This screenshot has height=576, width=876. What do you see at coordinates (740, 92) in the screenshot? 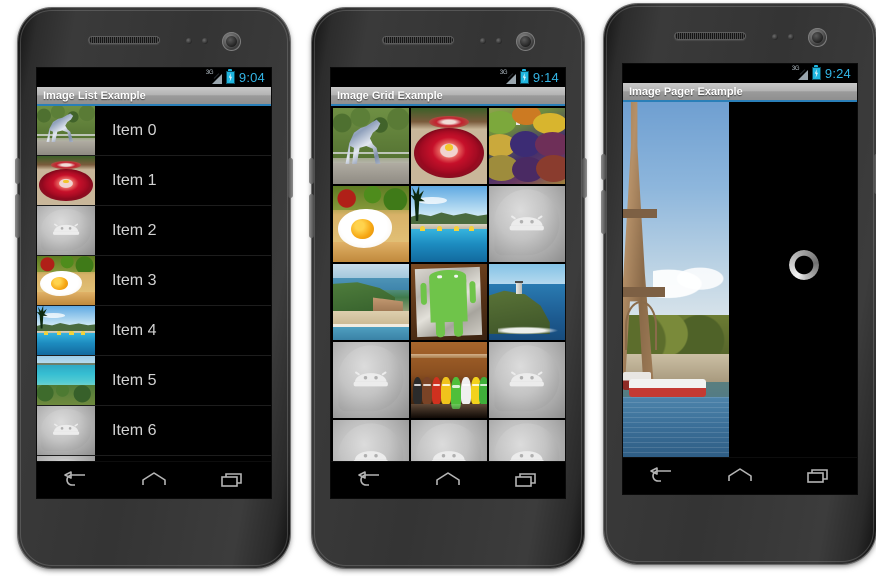
I see `action-bar: Image Pager Example` at bounding box center [740, 92].